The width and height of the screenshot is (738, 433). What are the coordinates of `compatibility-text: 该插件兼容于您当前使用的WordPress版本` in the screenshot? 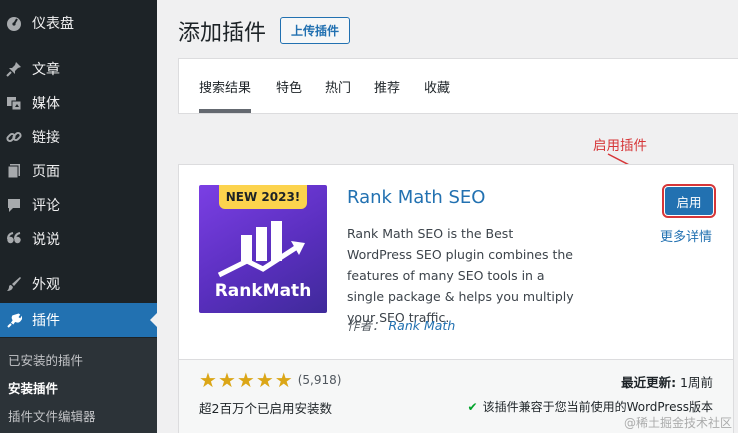 It's located at (597, 407).